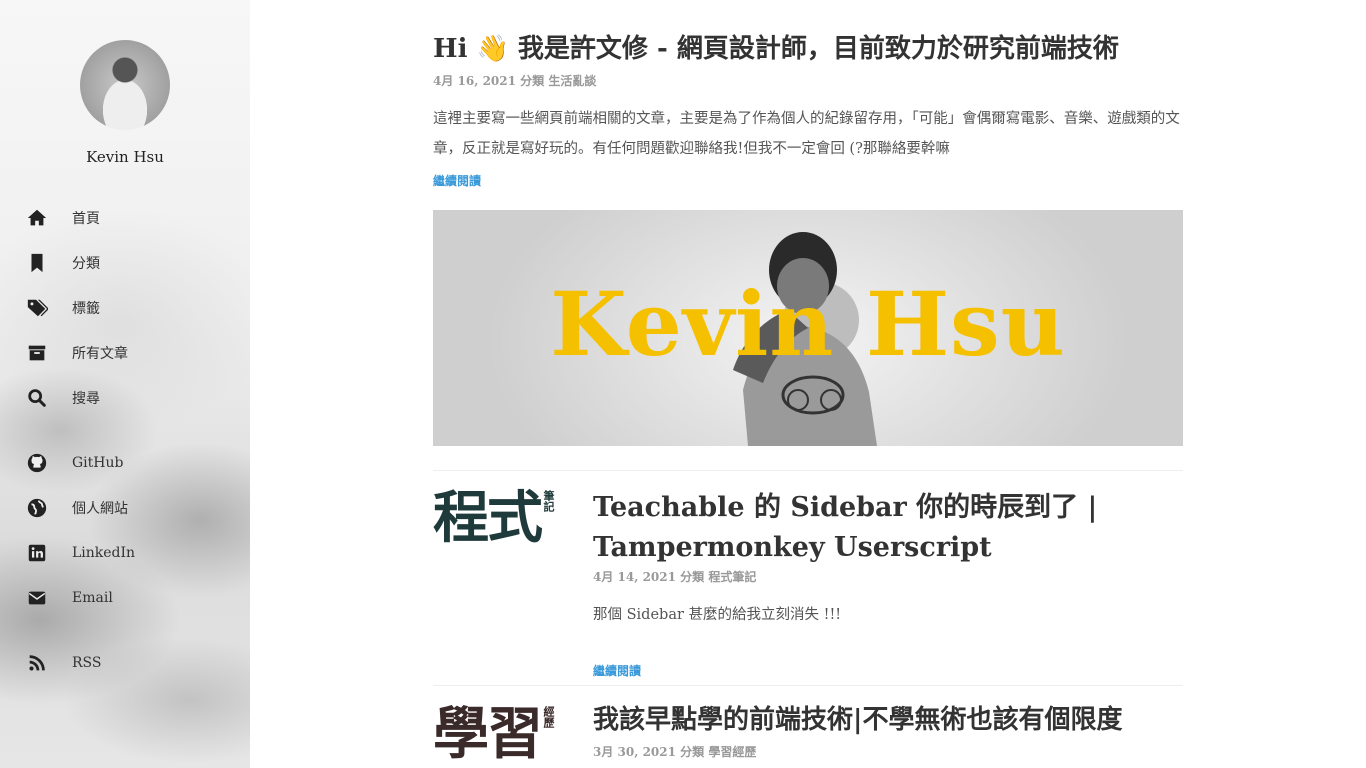 This screenshot has width=1366, height=768. Describe the element at coordinates (792, 547) in the screenshot. I see `post-title-line: Tampermonkey Userscript` at that location.